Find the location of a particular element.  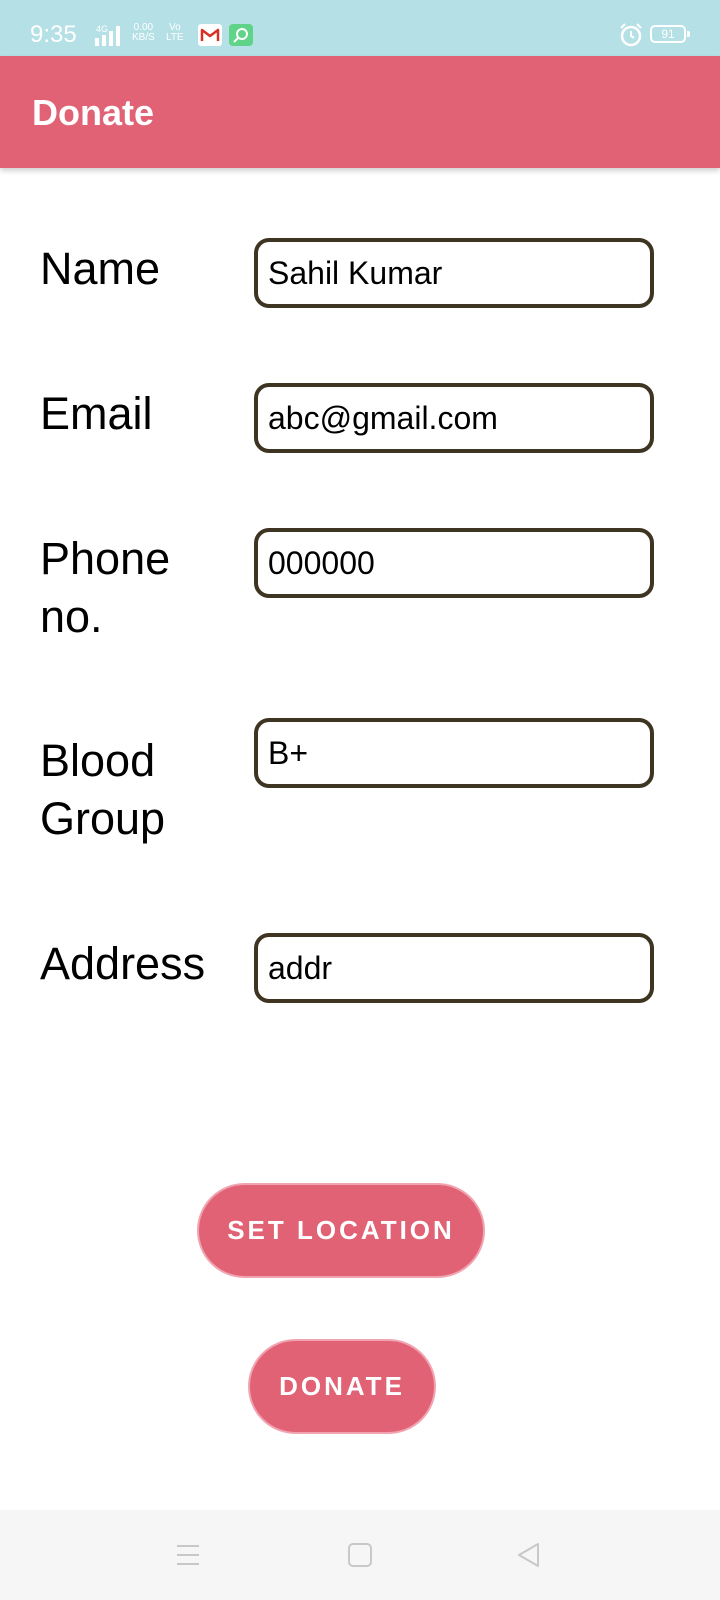

name-field: Sahil Kumar is located at coordinates (454, 273).